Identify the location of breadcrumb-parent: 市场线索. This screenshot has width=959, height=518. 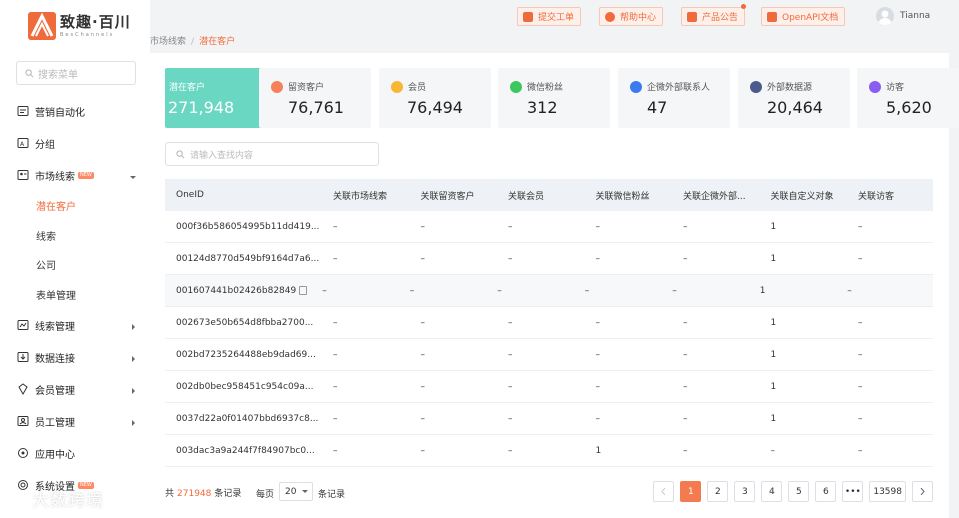
(168, 42).